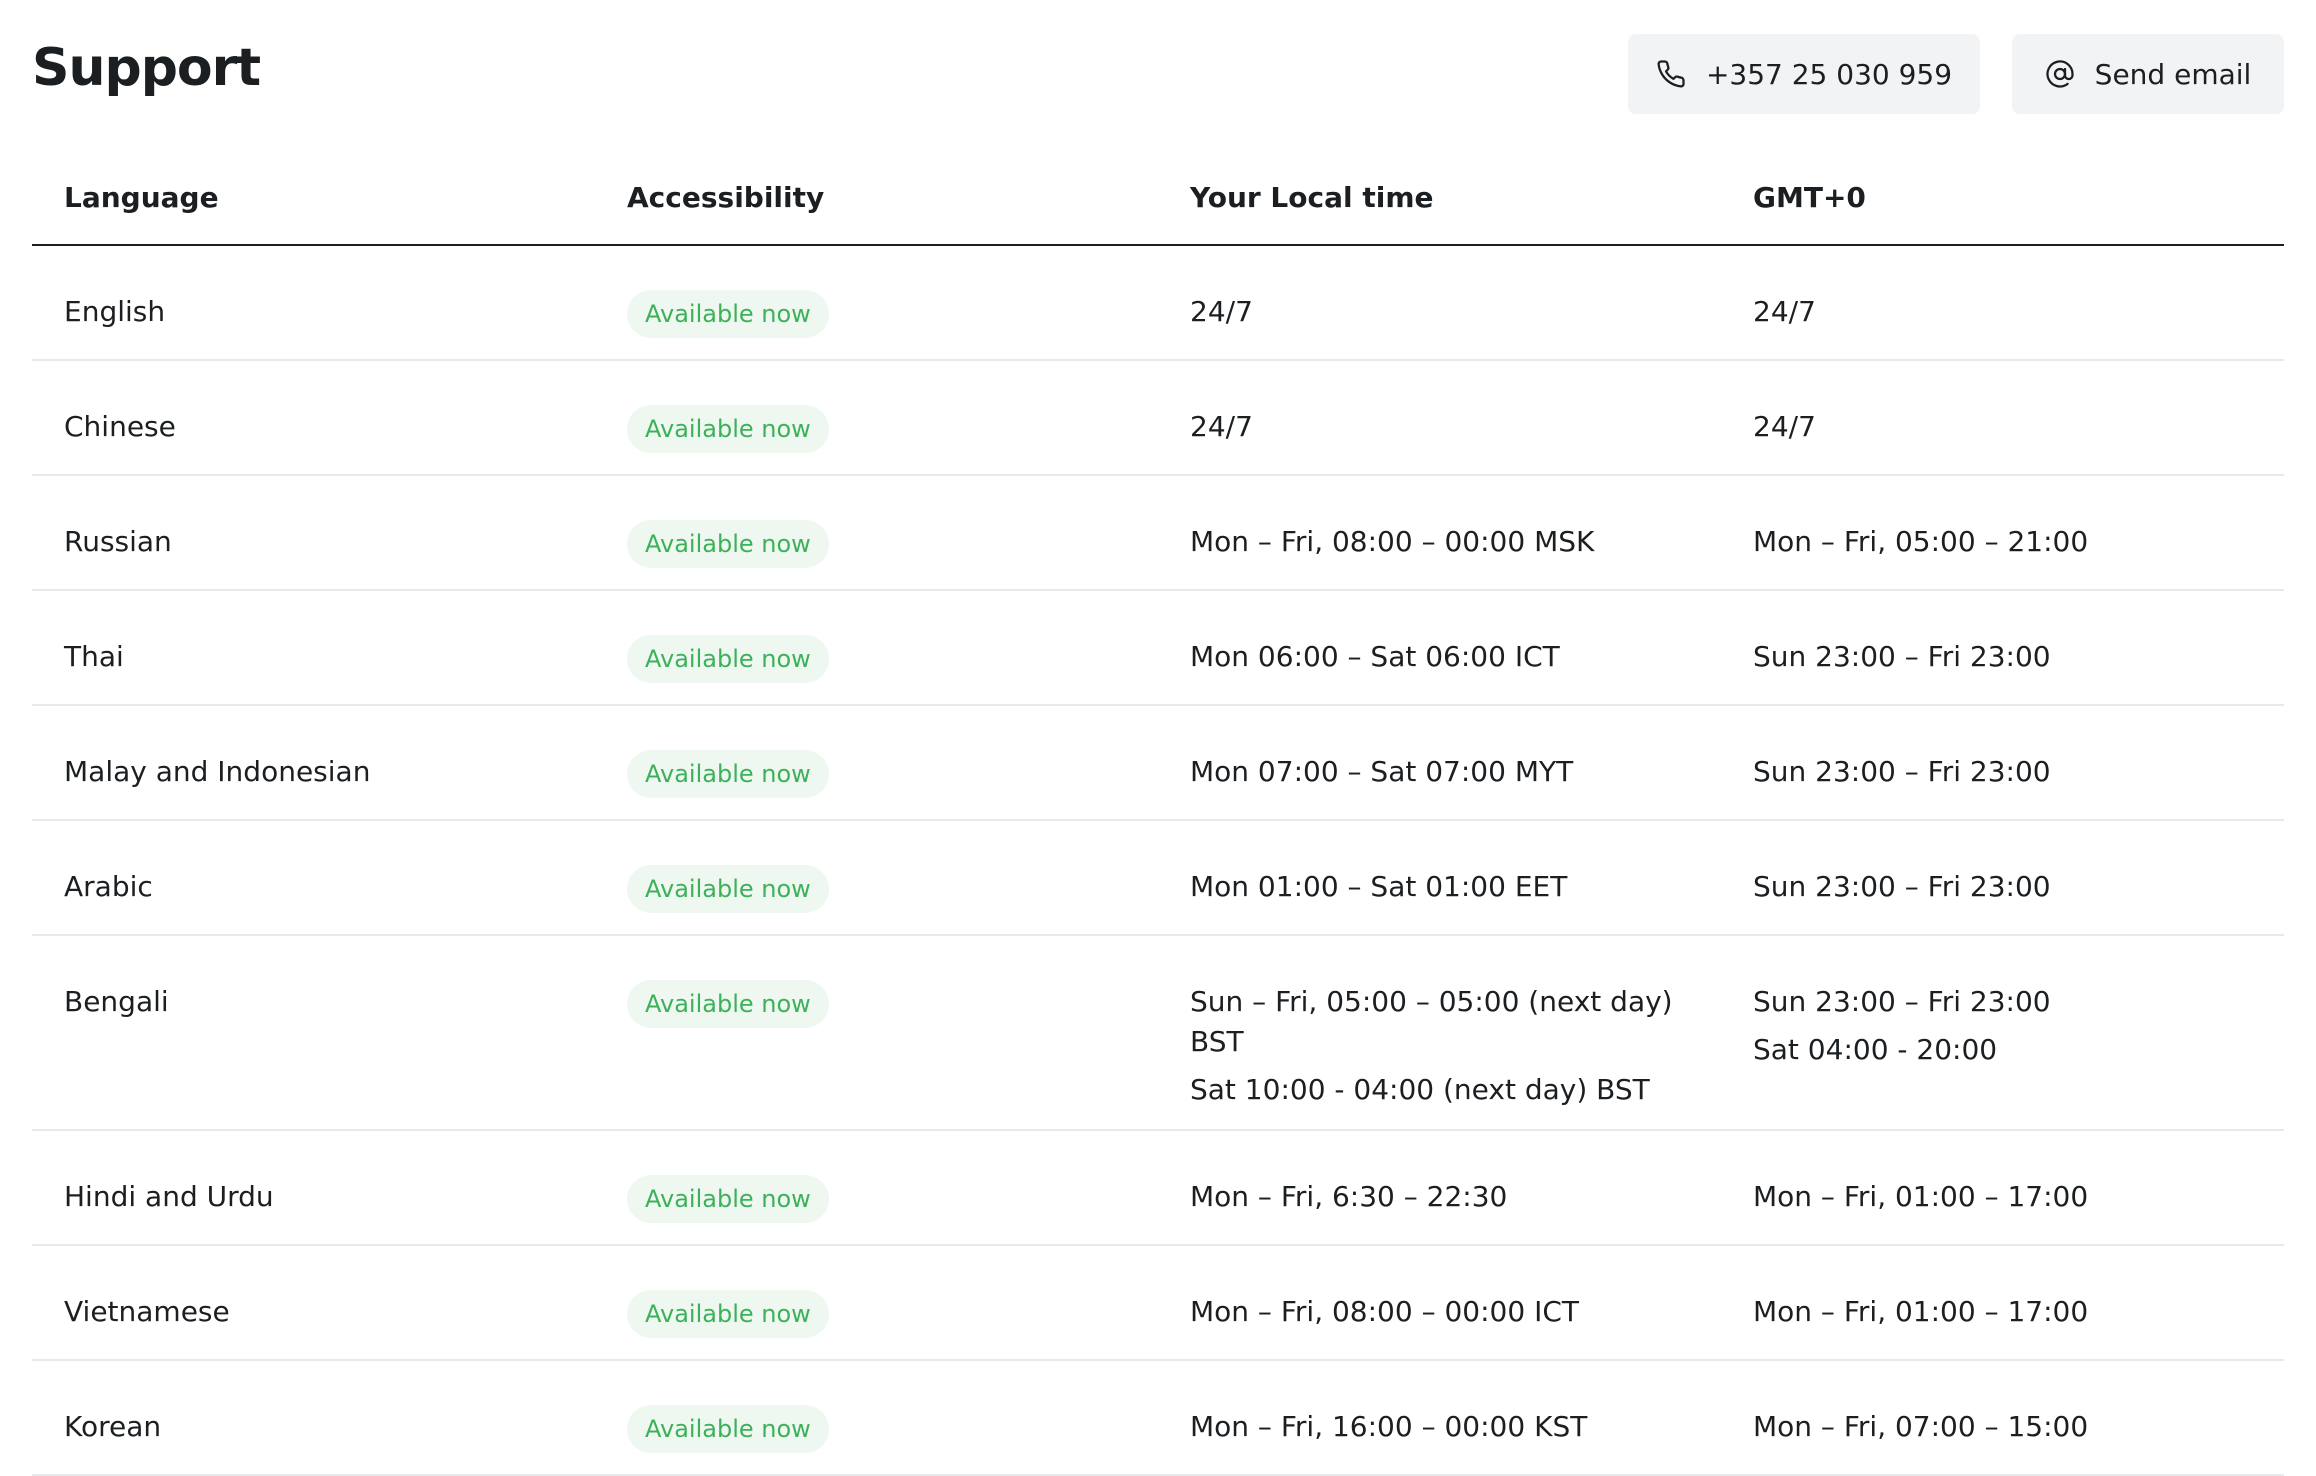 The image size is (2316, 1476). What do you see at coordinates (1158, 418) in the screenshot?
I see `table-row: Chinese Available now 24/7 24/7` at bounding box center [1158, 418].